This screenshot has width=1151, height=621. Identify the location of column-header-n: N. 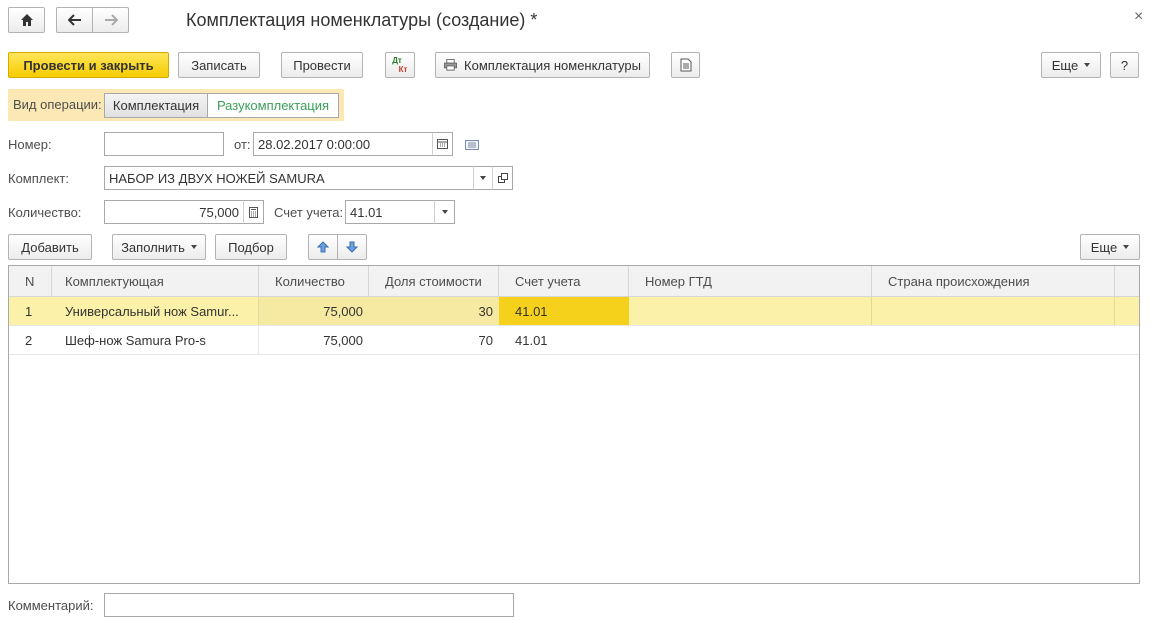
(30, 281).